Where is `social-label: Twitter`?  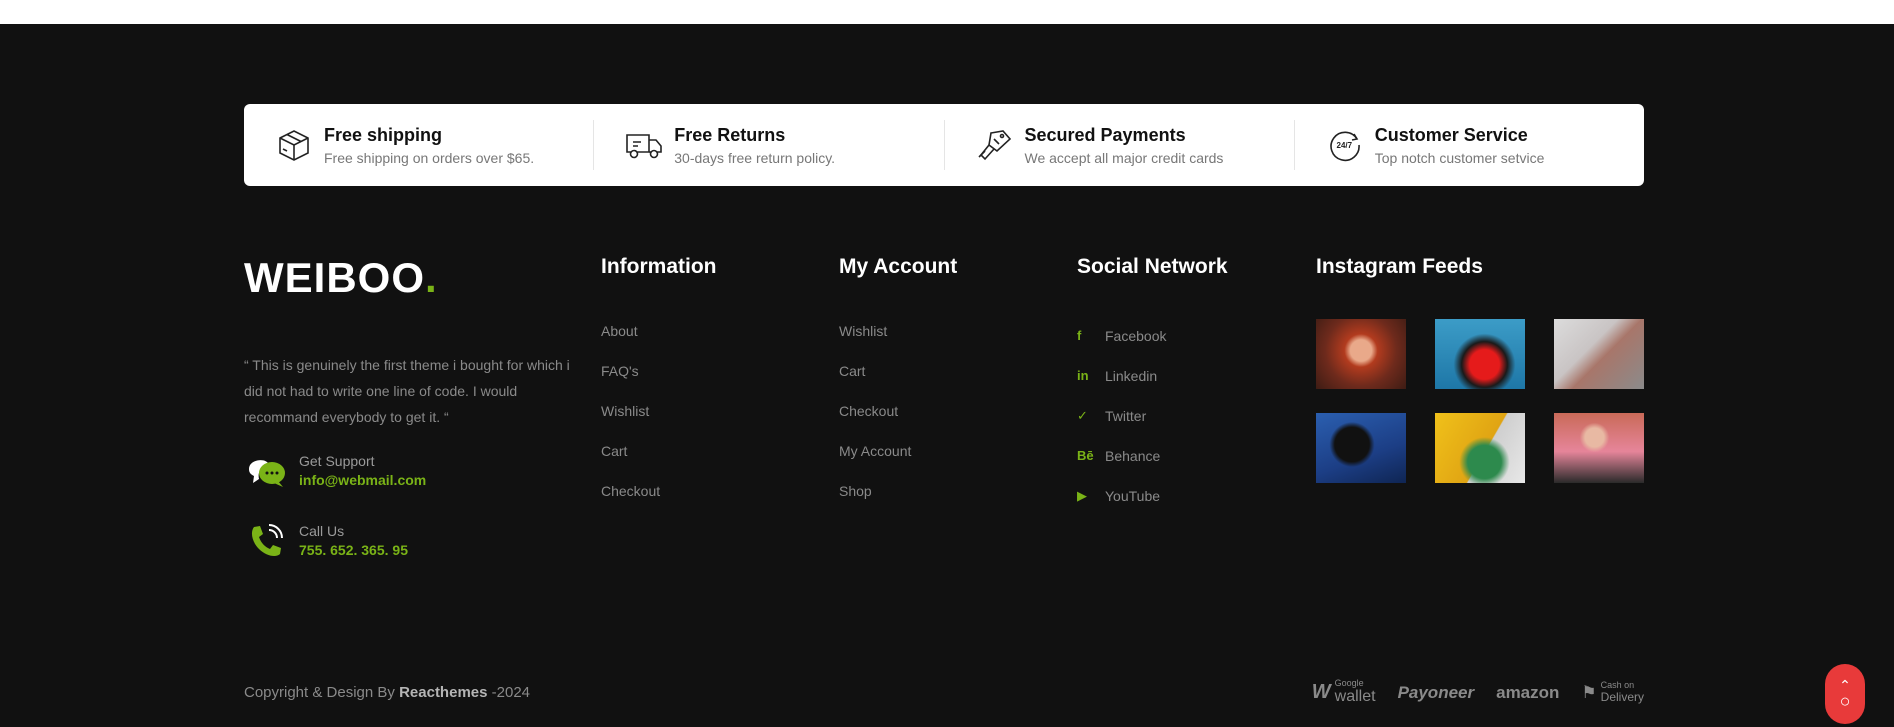
social-label: Twitter is located at coordinates (1126, 416).